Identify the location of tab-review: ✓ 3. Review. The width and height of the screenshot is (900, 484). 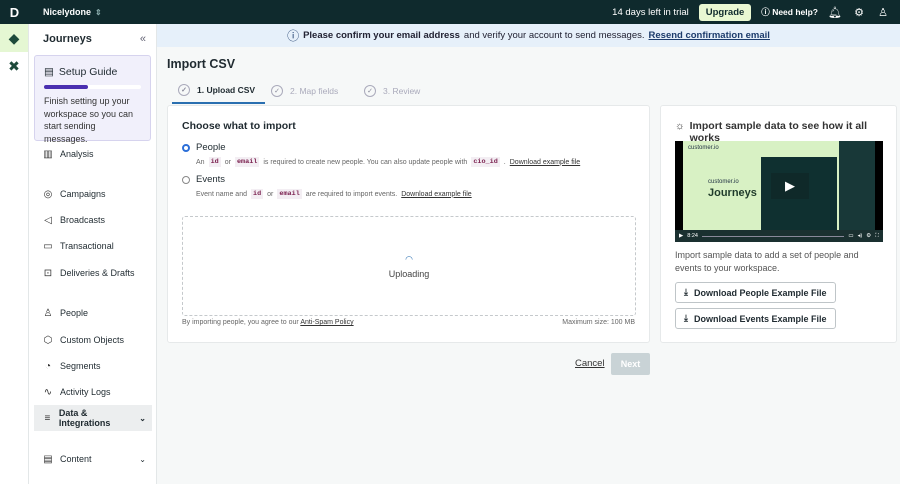
(404, 93).